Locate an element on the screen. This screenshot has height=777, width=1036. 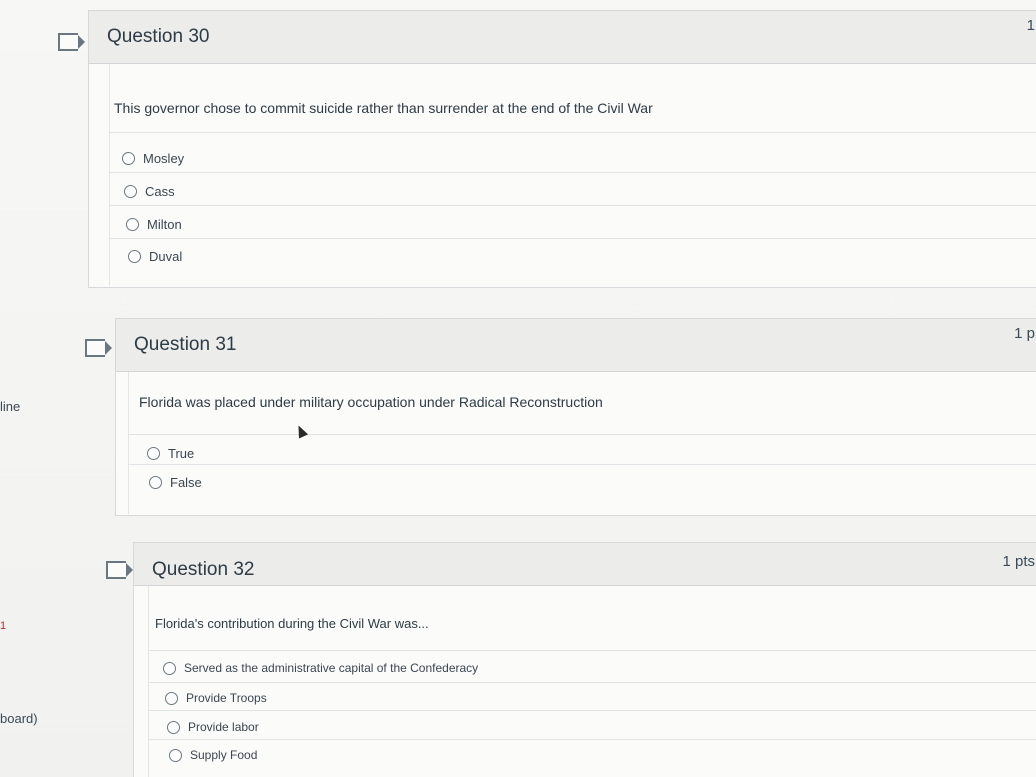
answer-option: Provide Troops is located at coordinates (216, 698).